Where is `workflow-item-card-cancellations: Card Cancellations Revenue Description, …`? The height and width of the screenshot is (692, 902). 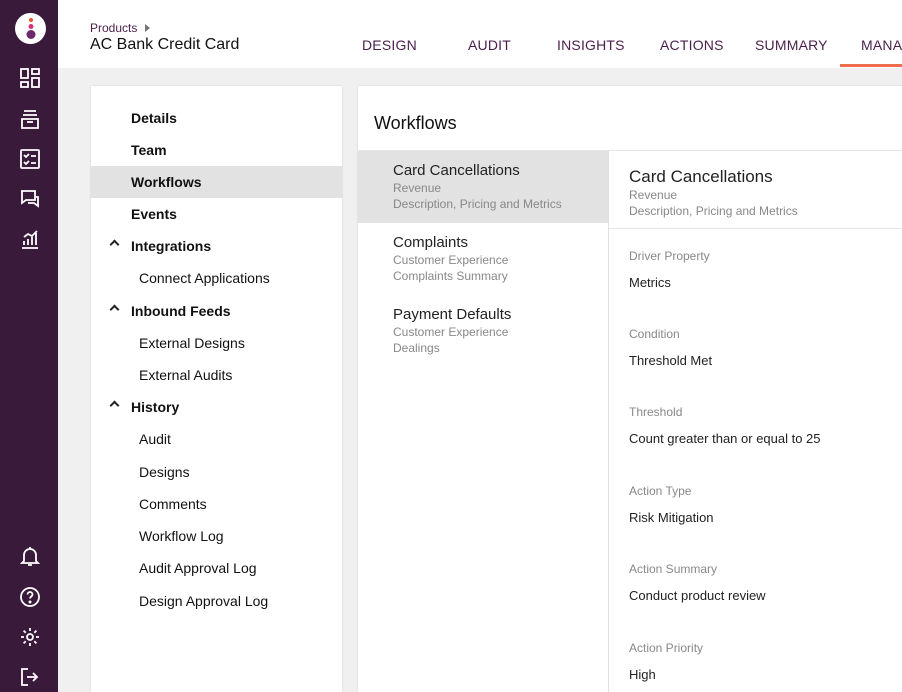 workflow-item-card-cancellations: Card Cancellations Revenue Description, … is located at coordinates (483, 187).